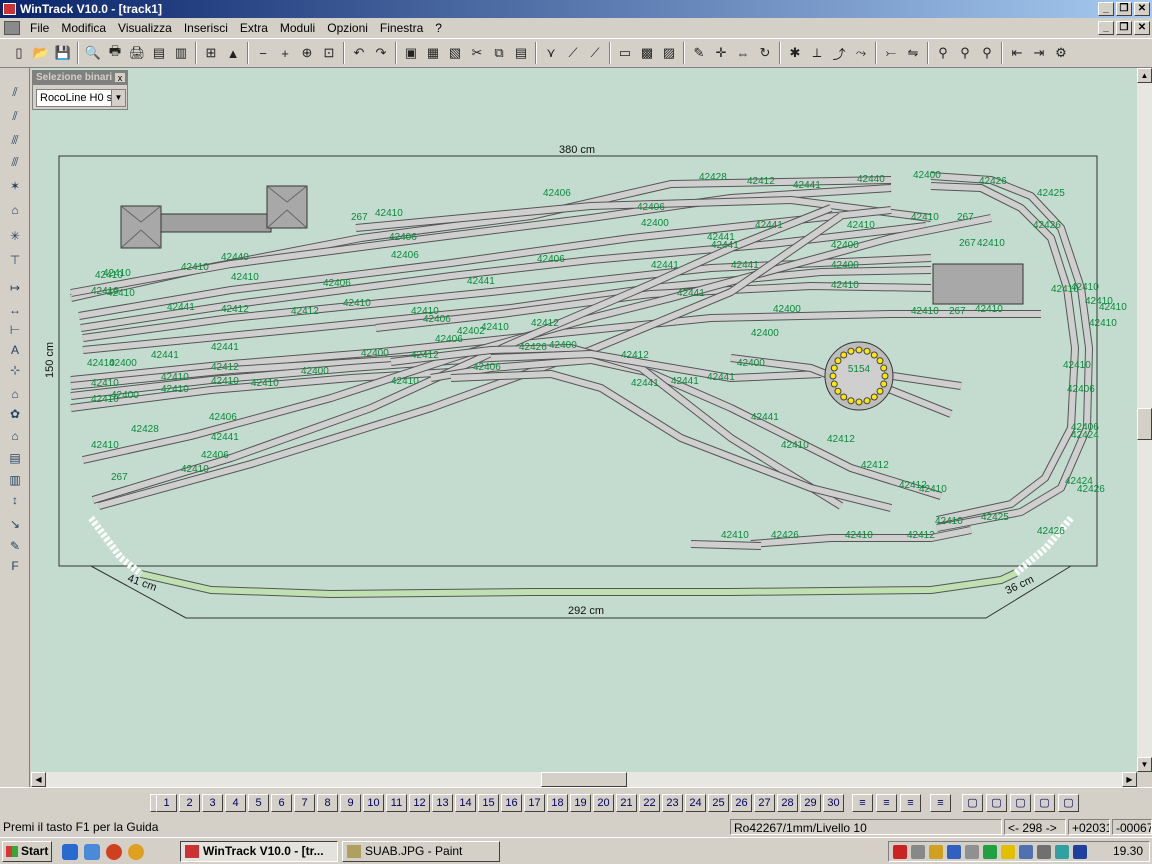  I want to click on tray-acrobat-icon, so click(900, 852).